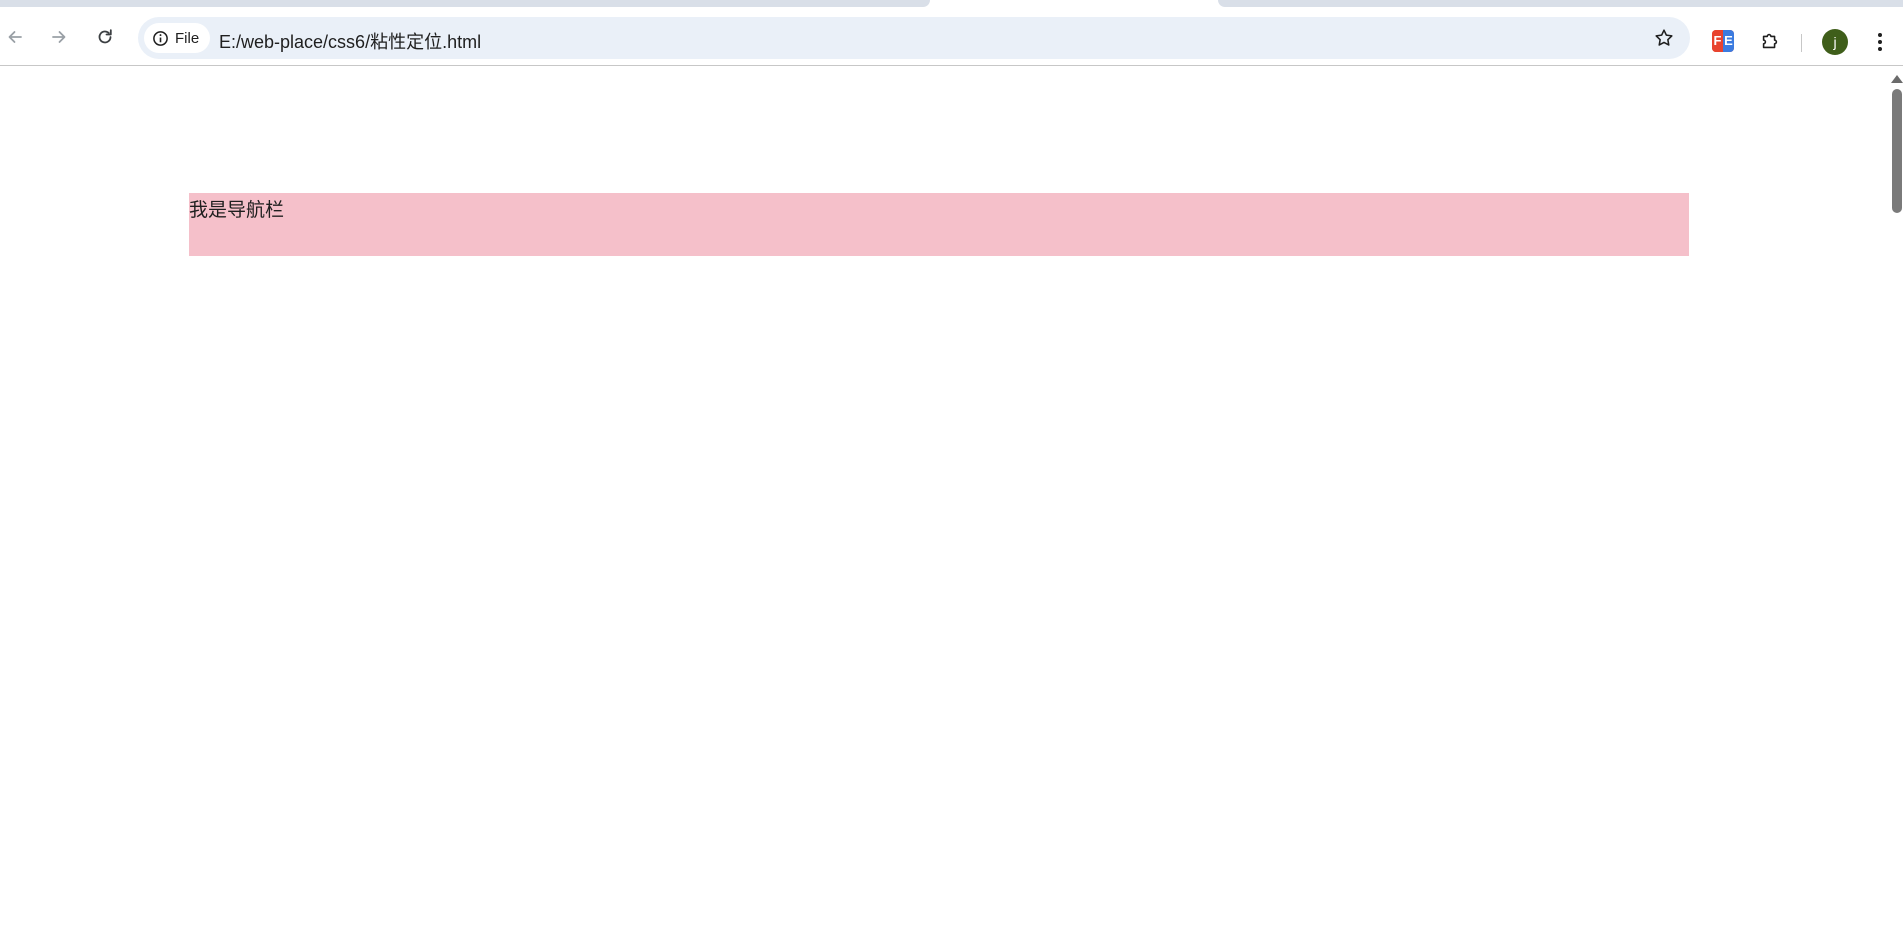  What do you see at coordinates (1897, 151) in the screenshot?
I see `scrollbar-thumb` at bounding box center [1897, 151].